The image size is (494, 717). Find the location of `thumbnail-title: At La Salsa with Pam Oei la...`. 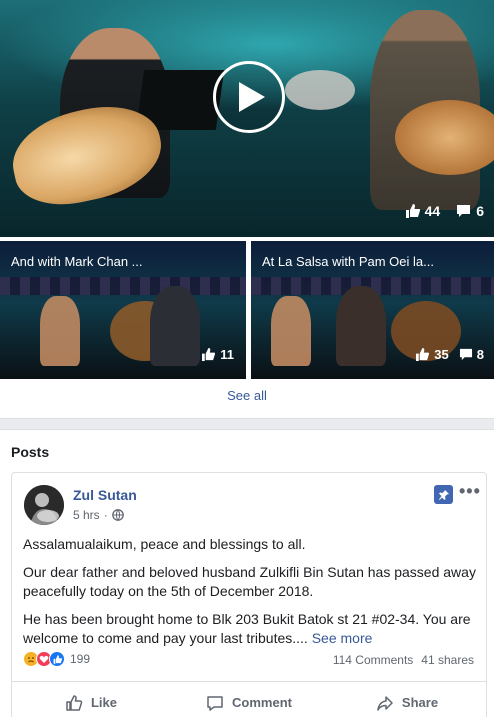

thumbnail-title: At La Salsa with Pam Oei la... is located at coordinates (348, 261).